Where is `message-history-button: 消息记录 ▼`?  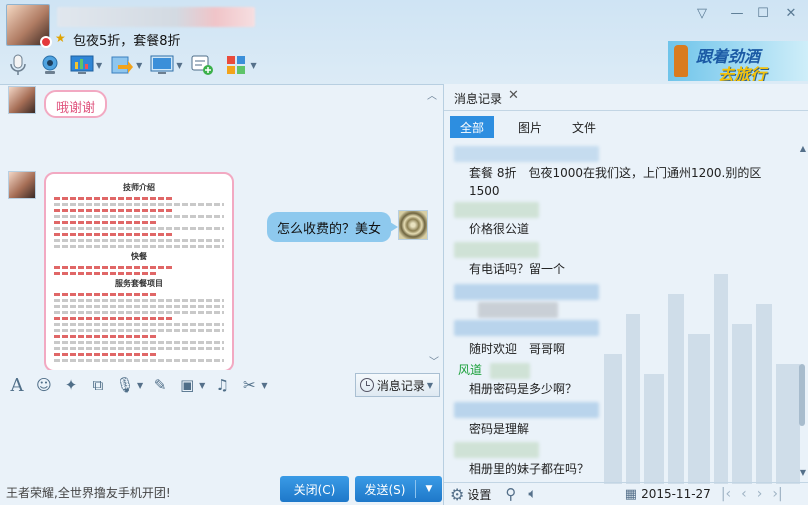 message-history-button: 消息记录 ▼ is located at coordinates (397, 385).